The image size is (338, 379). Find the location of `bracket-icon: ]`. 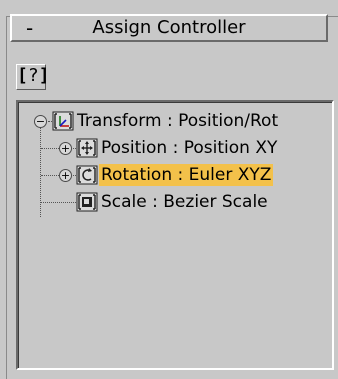

bracket-icon: ] is located at coordinates (44, 75).